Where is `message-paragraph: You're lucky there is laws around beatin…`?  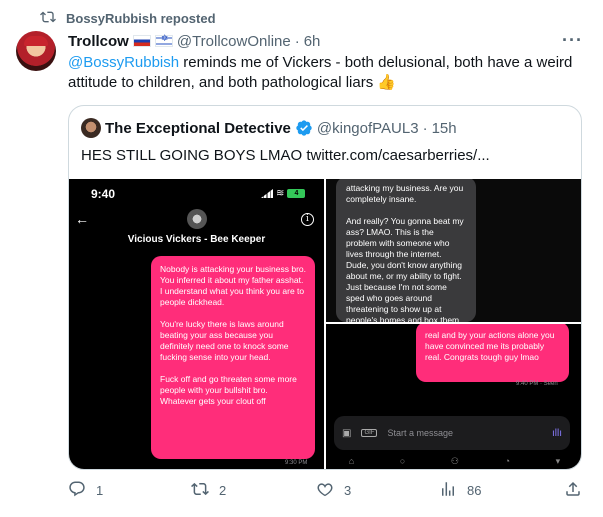
message-paragraph: You're lucky there is laws around beatin… is located at coordinates (224, 340).